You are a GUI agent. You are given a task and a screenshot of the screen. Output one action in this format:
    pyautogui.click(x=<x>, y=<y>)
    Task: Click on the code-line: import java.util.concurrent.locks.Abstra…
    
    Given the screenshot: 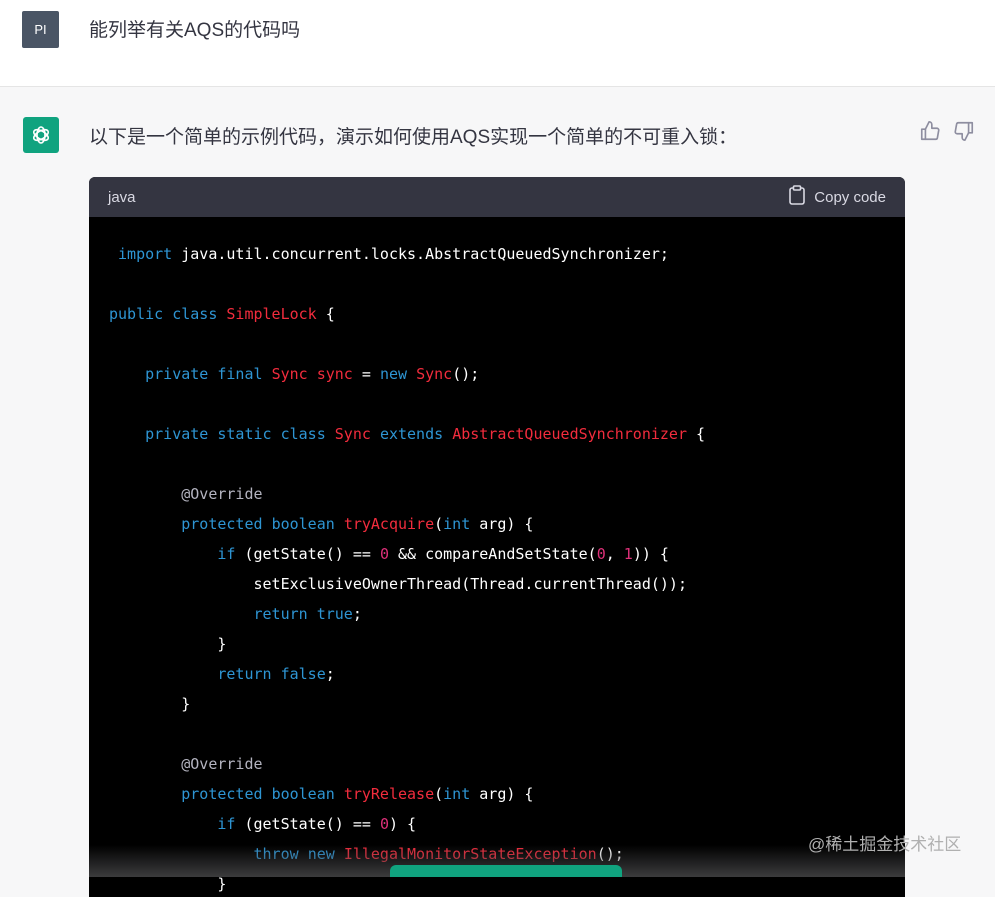 What is the action you would take?
    pyautogui.click(x=393, y=254)
    